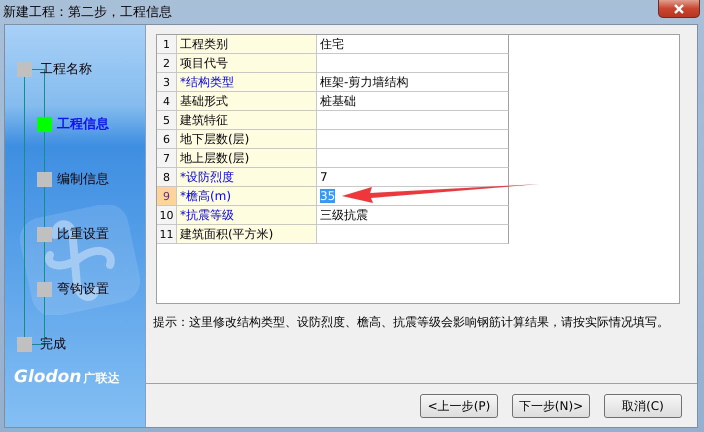  What do you see at coordinates (83, 289) in the screenshot?
I see `step-label: 弯钩设置` at bounding box center [83, 289].